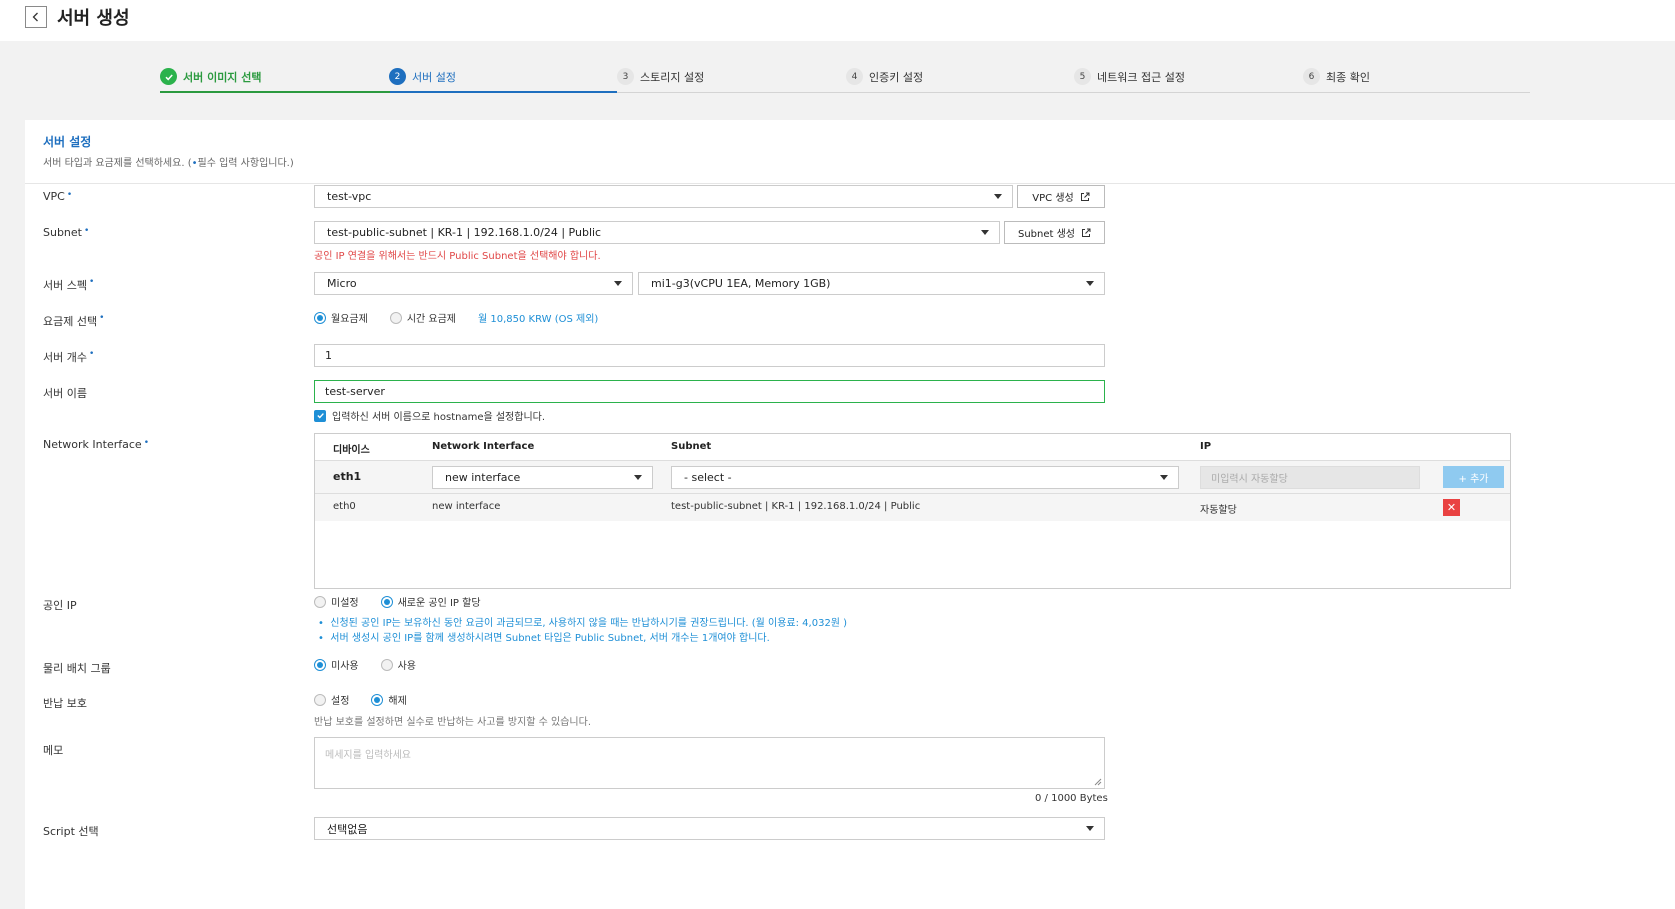 The image size is (1675, 909). I want to click on panel-header: 서버 설정 서버 타입과 요금제를 선택하세요. (•필수 입력 사항입니다.), so click(850, 152).